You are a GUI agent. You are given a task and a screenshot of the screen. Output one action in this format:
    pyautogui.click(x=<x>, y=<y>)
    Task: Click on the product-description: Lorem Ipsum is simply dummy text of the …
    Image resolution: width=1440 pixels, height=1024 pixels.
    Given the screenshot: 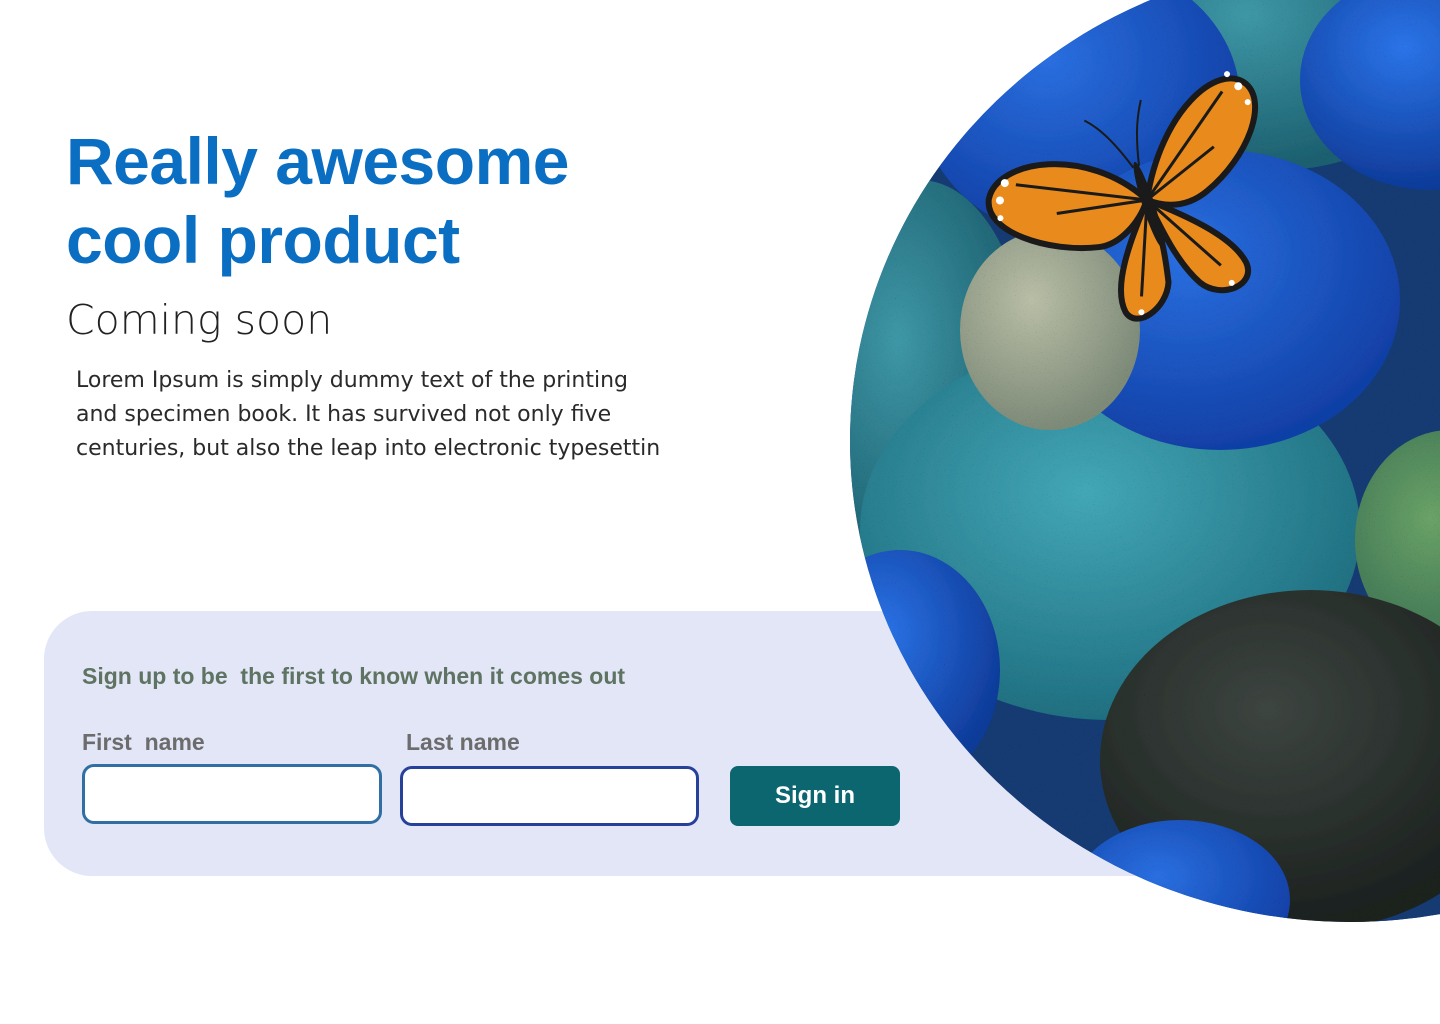 What is the action you would take?
    pyautogui.click(x=368, y=414)
    